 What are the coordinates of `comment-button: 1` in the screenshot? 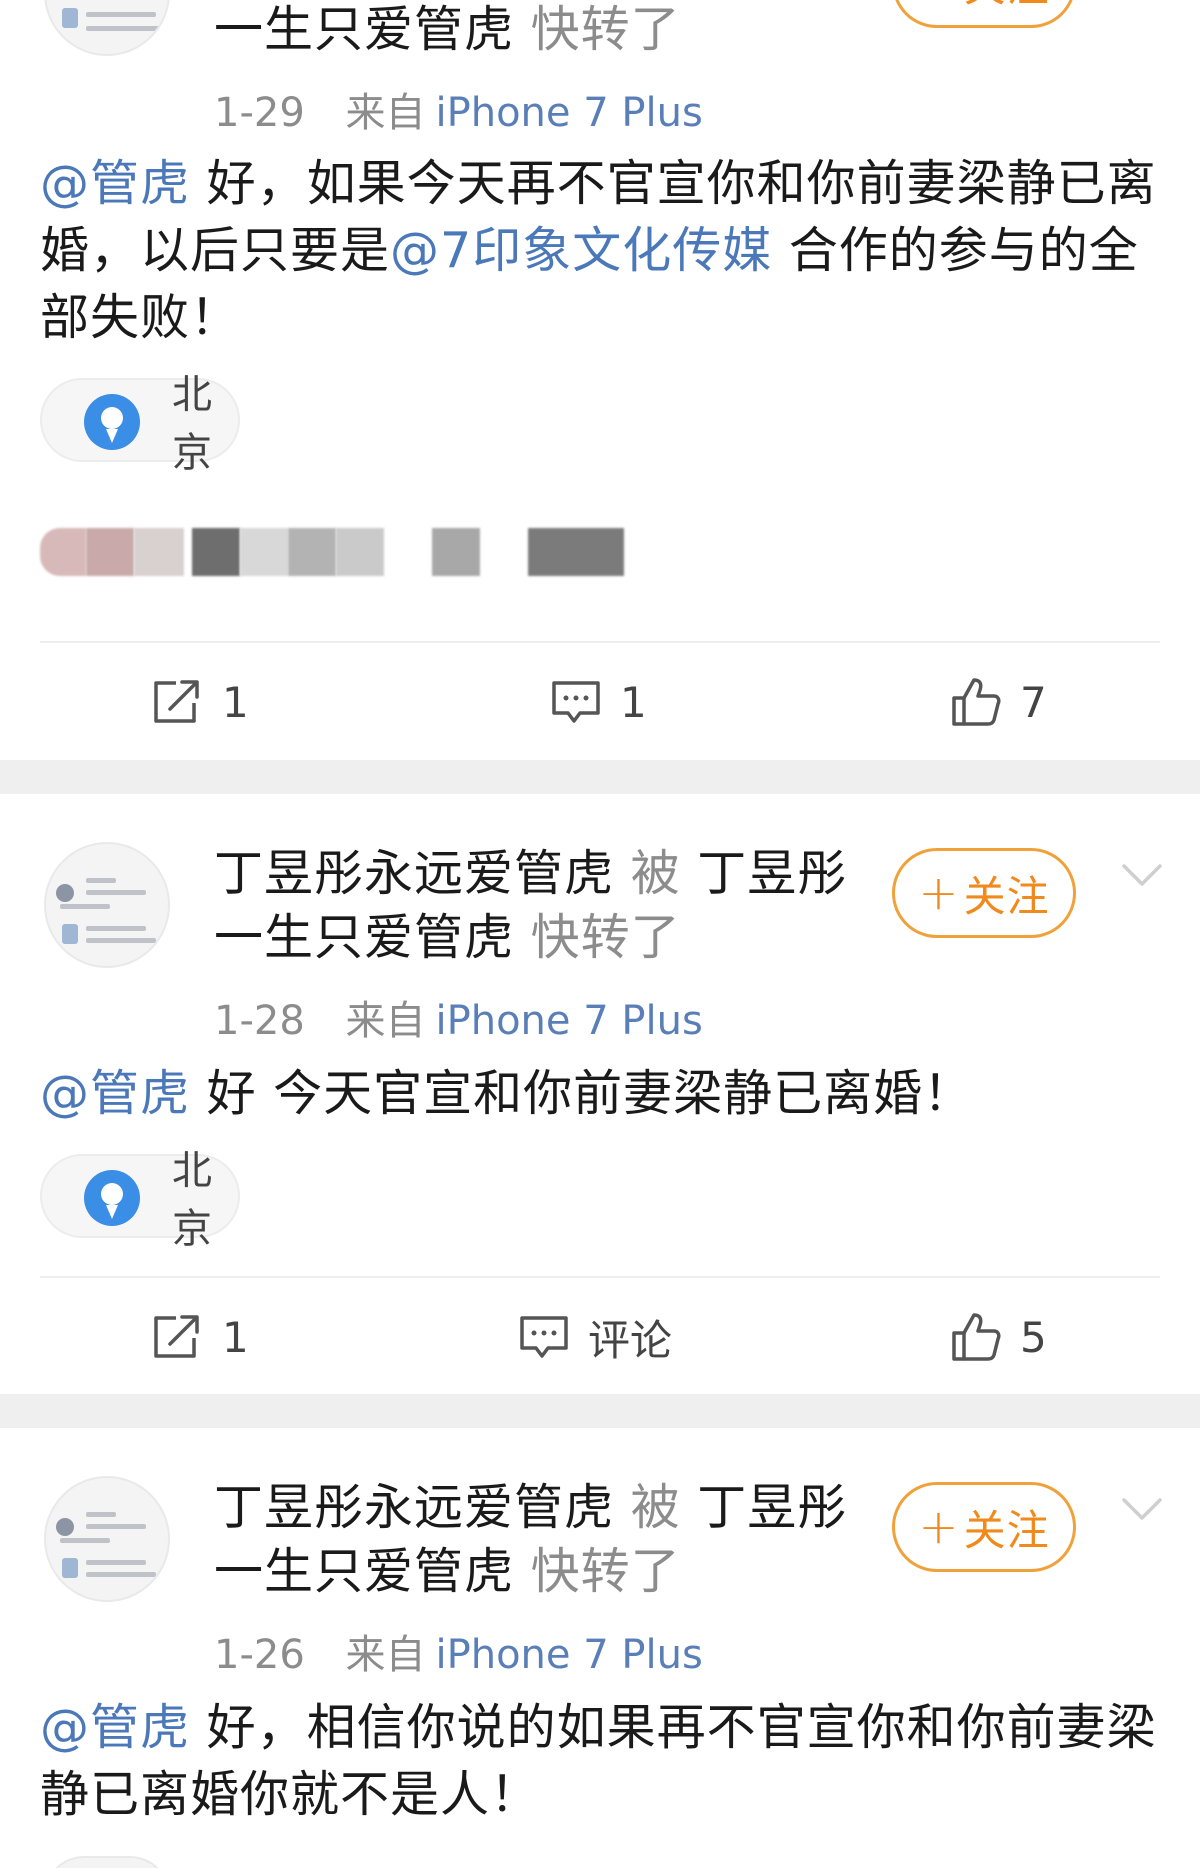 It's located at (598, 702).